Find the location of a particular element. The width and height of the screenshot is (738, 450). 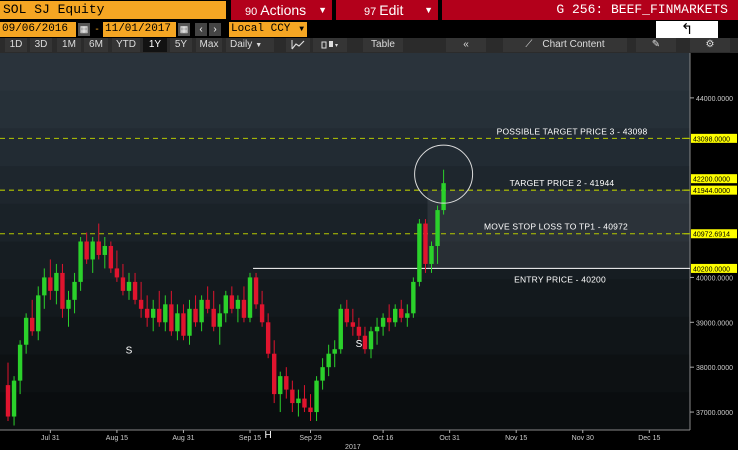

period-ytd-button: YTD is located at coordinates (126, 45).